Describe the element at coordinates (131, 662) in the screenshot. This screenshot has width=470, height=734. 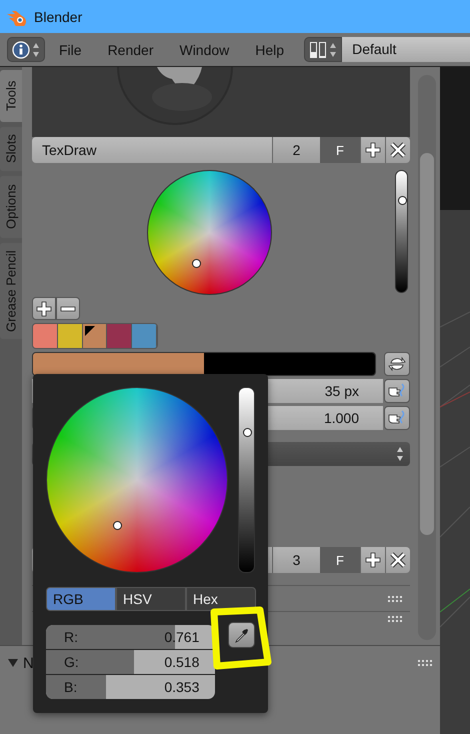
I see `channel-slider: G: 0.518` at that location.